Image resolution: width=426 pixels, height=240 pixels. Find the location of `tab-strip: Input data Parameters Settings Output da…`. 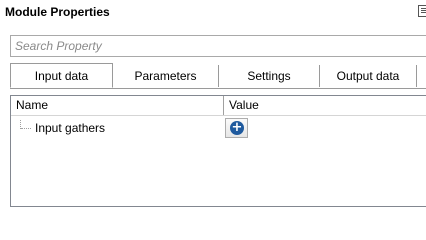

tab-strip: Input data Parameters Settings Output da… is located at coordinates (218, 76).